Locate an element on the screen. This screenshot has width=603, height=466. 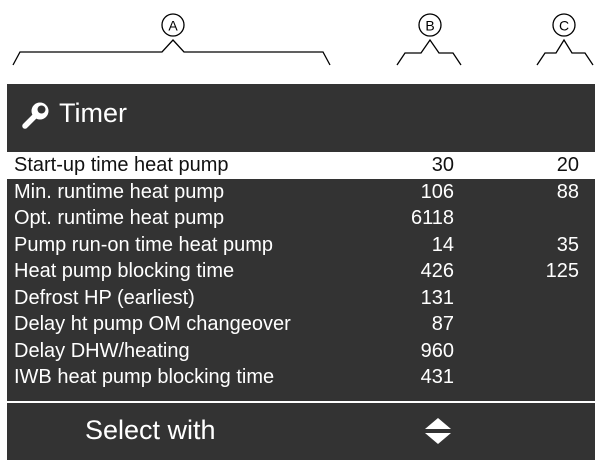
value-column-c: 35 is located at coordinates (567, 244).